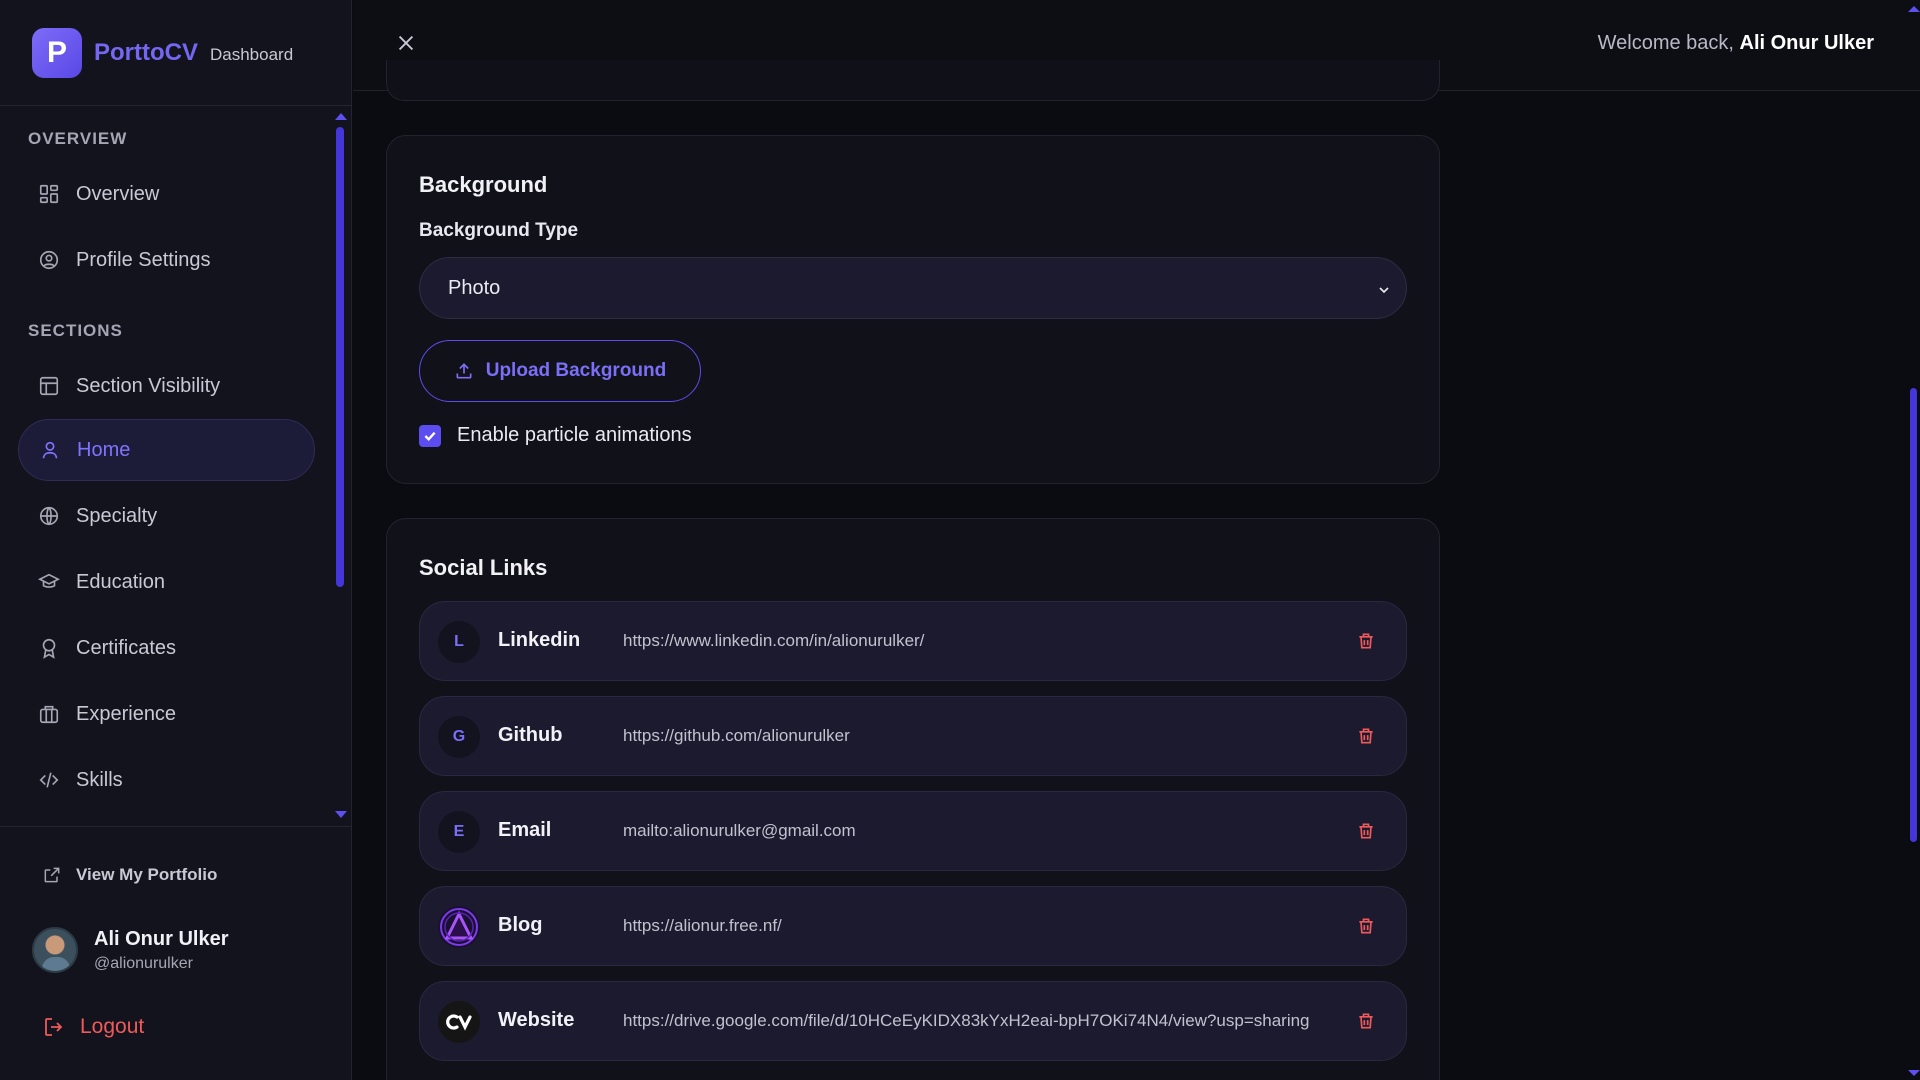  I want to click on welcome-user-name: Ali Onur Ulker, so click(1806, 43).